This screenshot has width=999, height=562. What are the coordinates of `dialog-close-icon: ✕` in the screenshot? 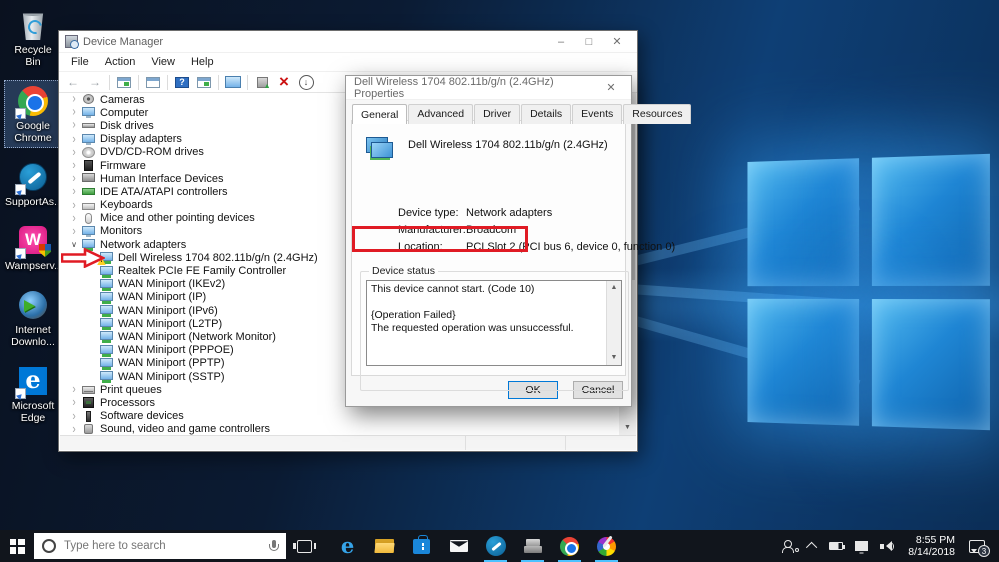 It's located at (611, 88).